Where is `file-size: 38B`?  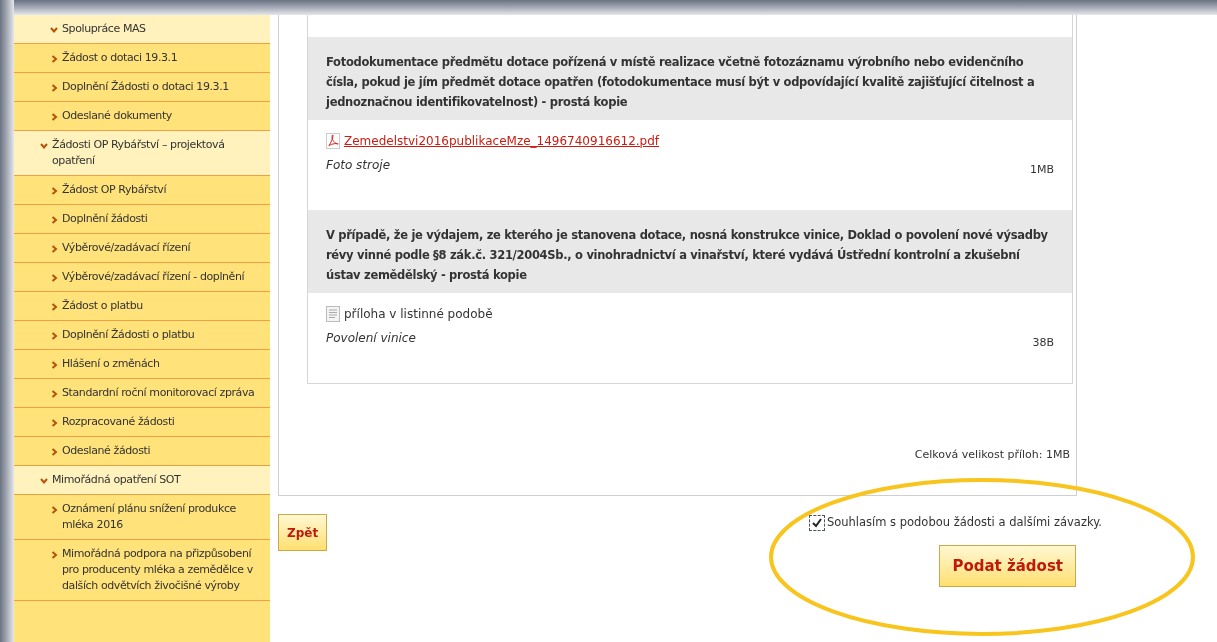
file-size: 38B is located at coordinates (1043, 343).